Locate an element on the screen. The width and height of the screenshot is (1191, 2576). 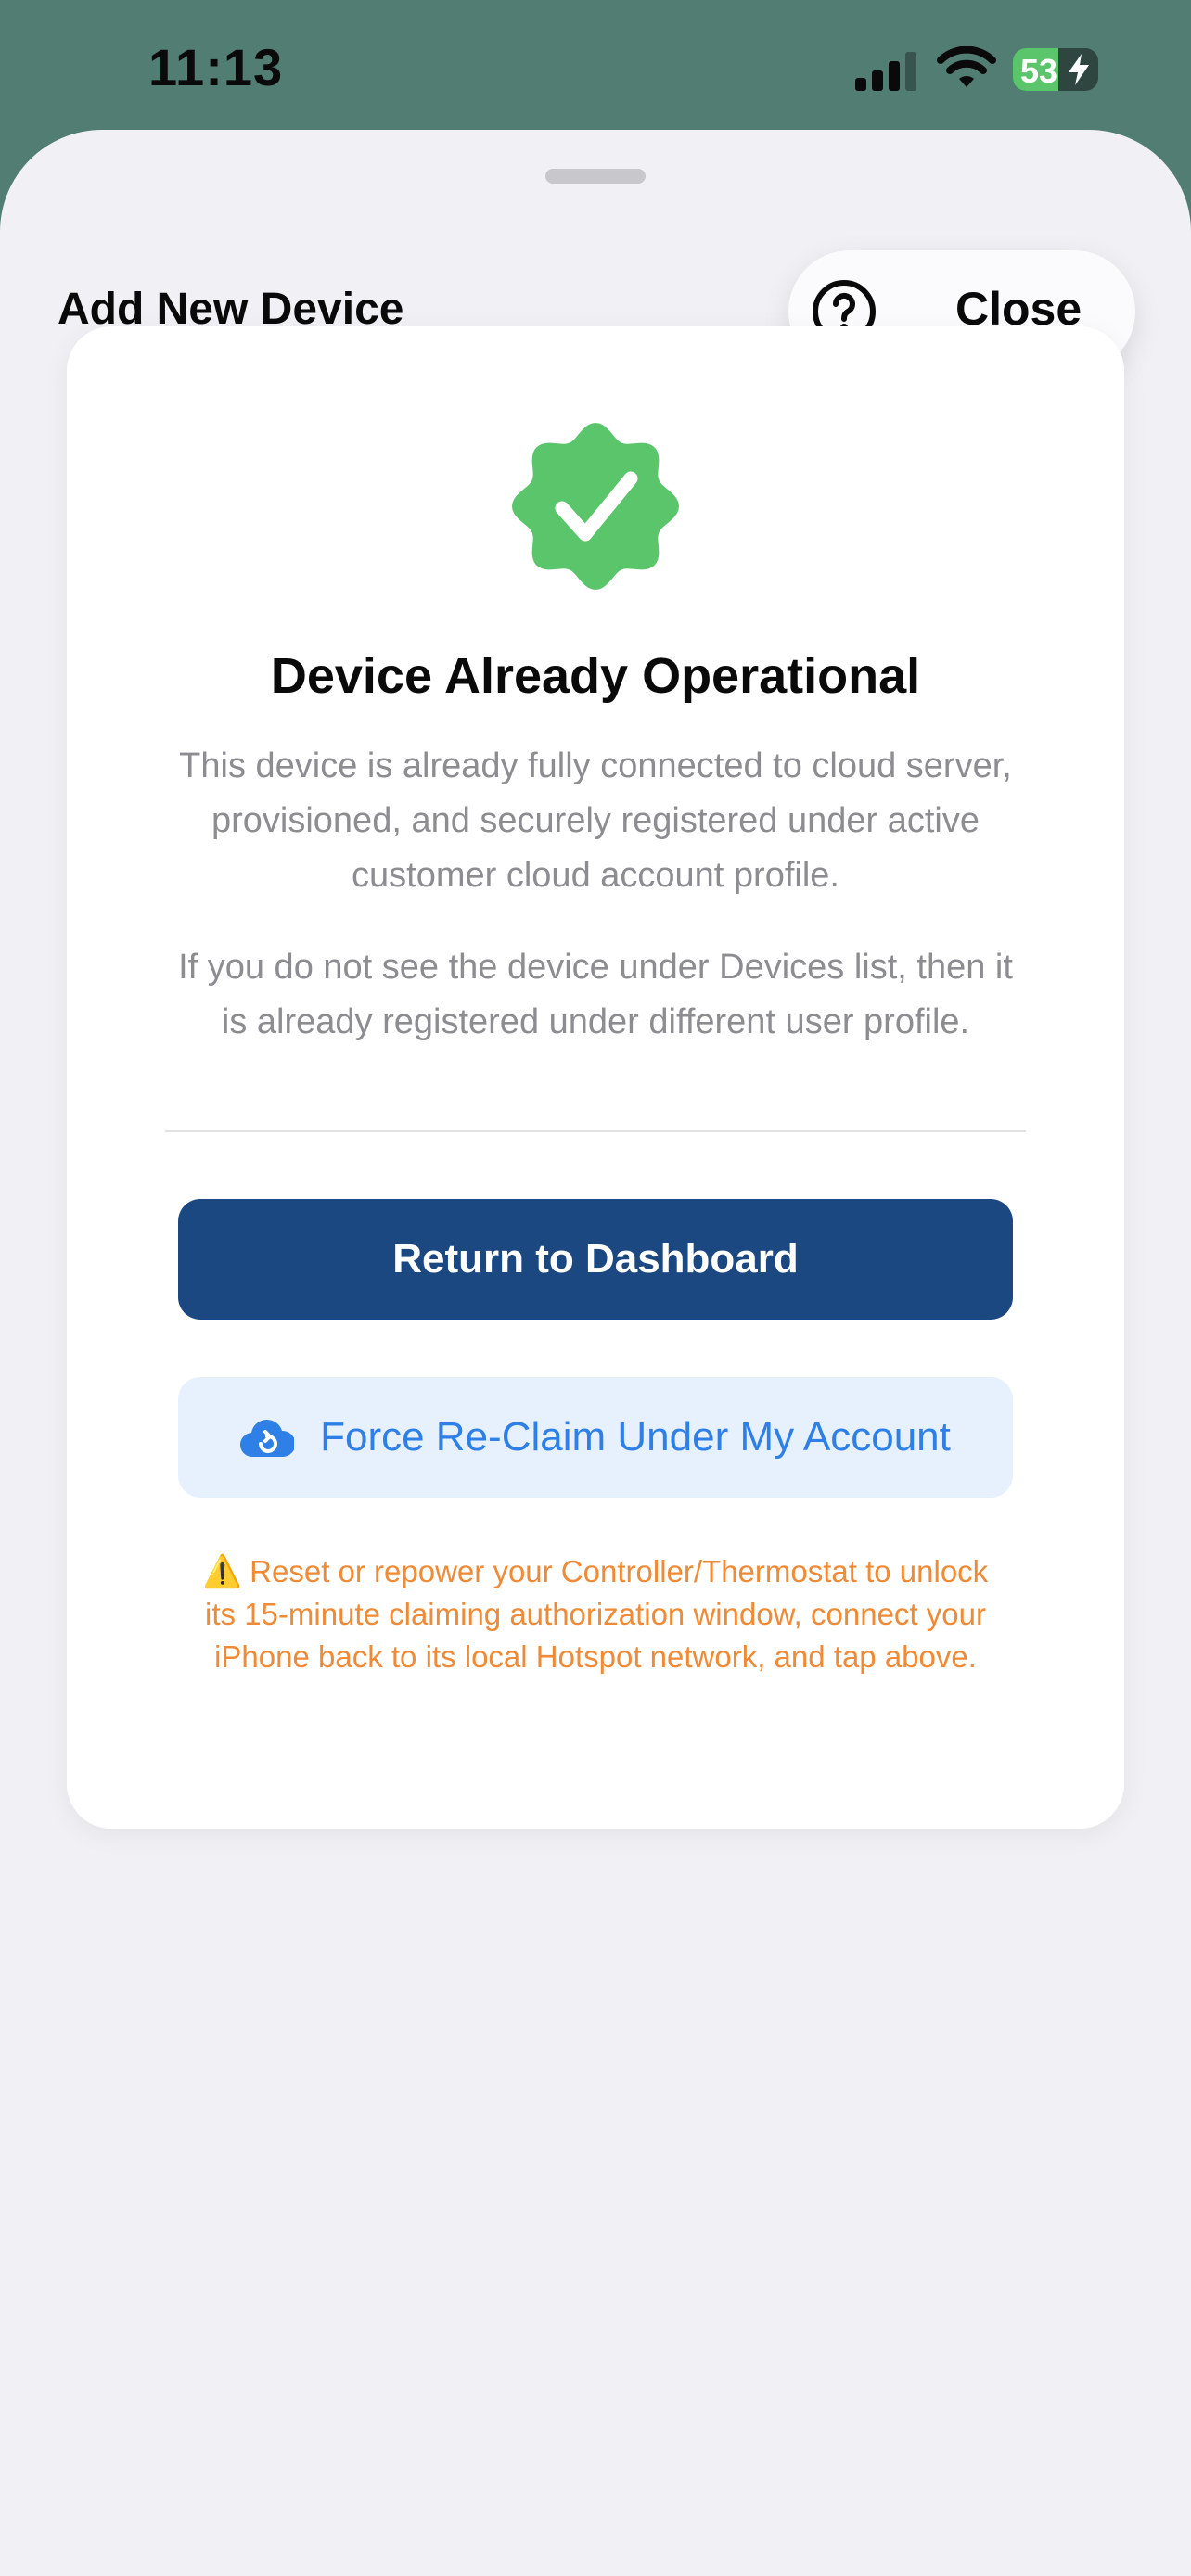
status-time: 11:13 is located at coordinates (216, 67).